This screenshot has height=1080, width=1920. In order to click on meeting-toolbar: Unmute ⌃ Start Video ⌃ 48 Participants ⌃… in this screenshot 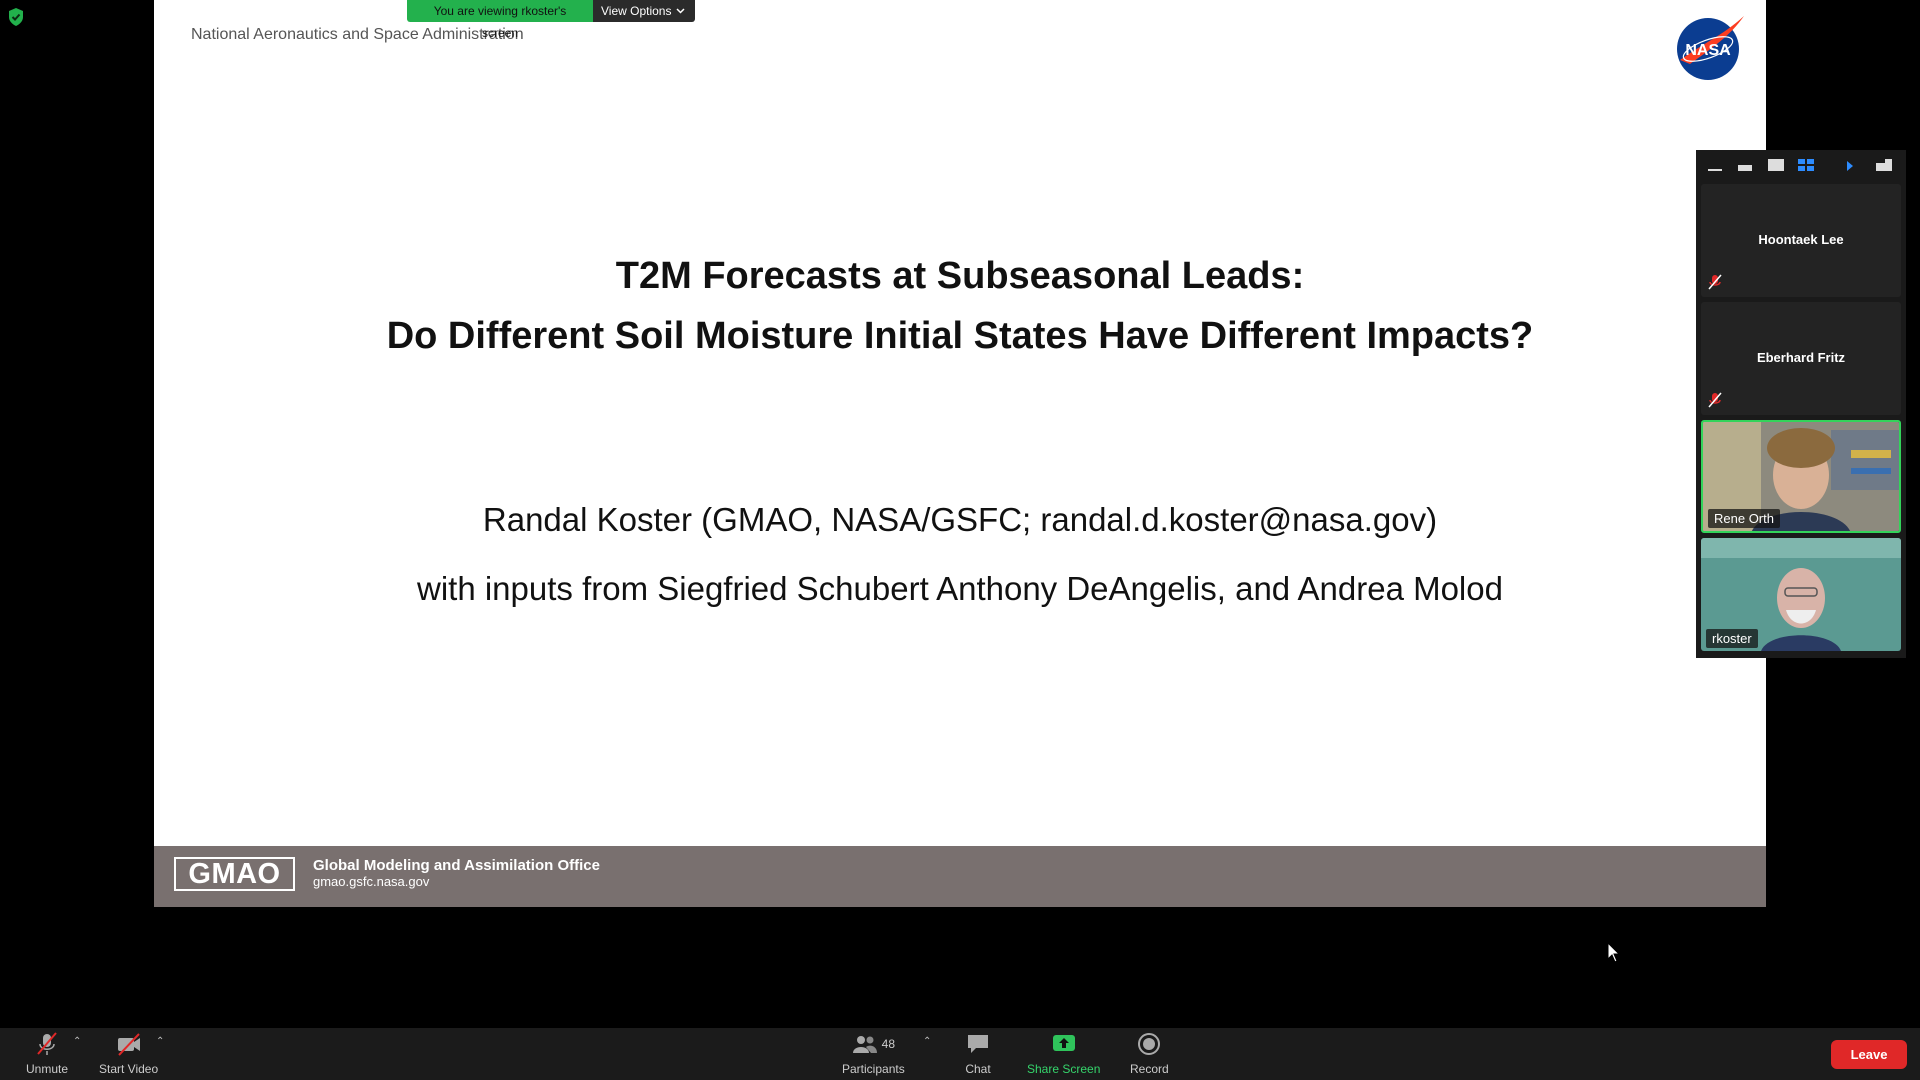, I will do `click(960, 1054)`.